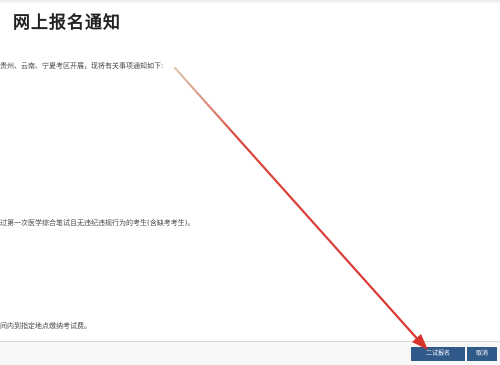  I want to click on notice-paragraph: 间内到指定地点缴纳考试费。, so click(45, 326).